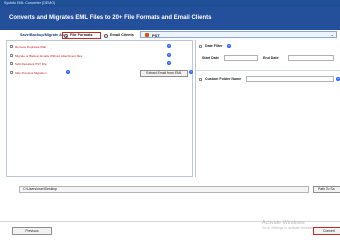  What do you see at coordinates (271, 58) in the screenshot?
I see `end-date-label: End Date` at bounding box center [271, 58].